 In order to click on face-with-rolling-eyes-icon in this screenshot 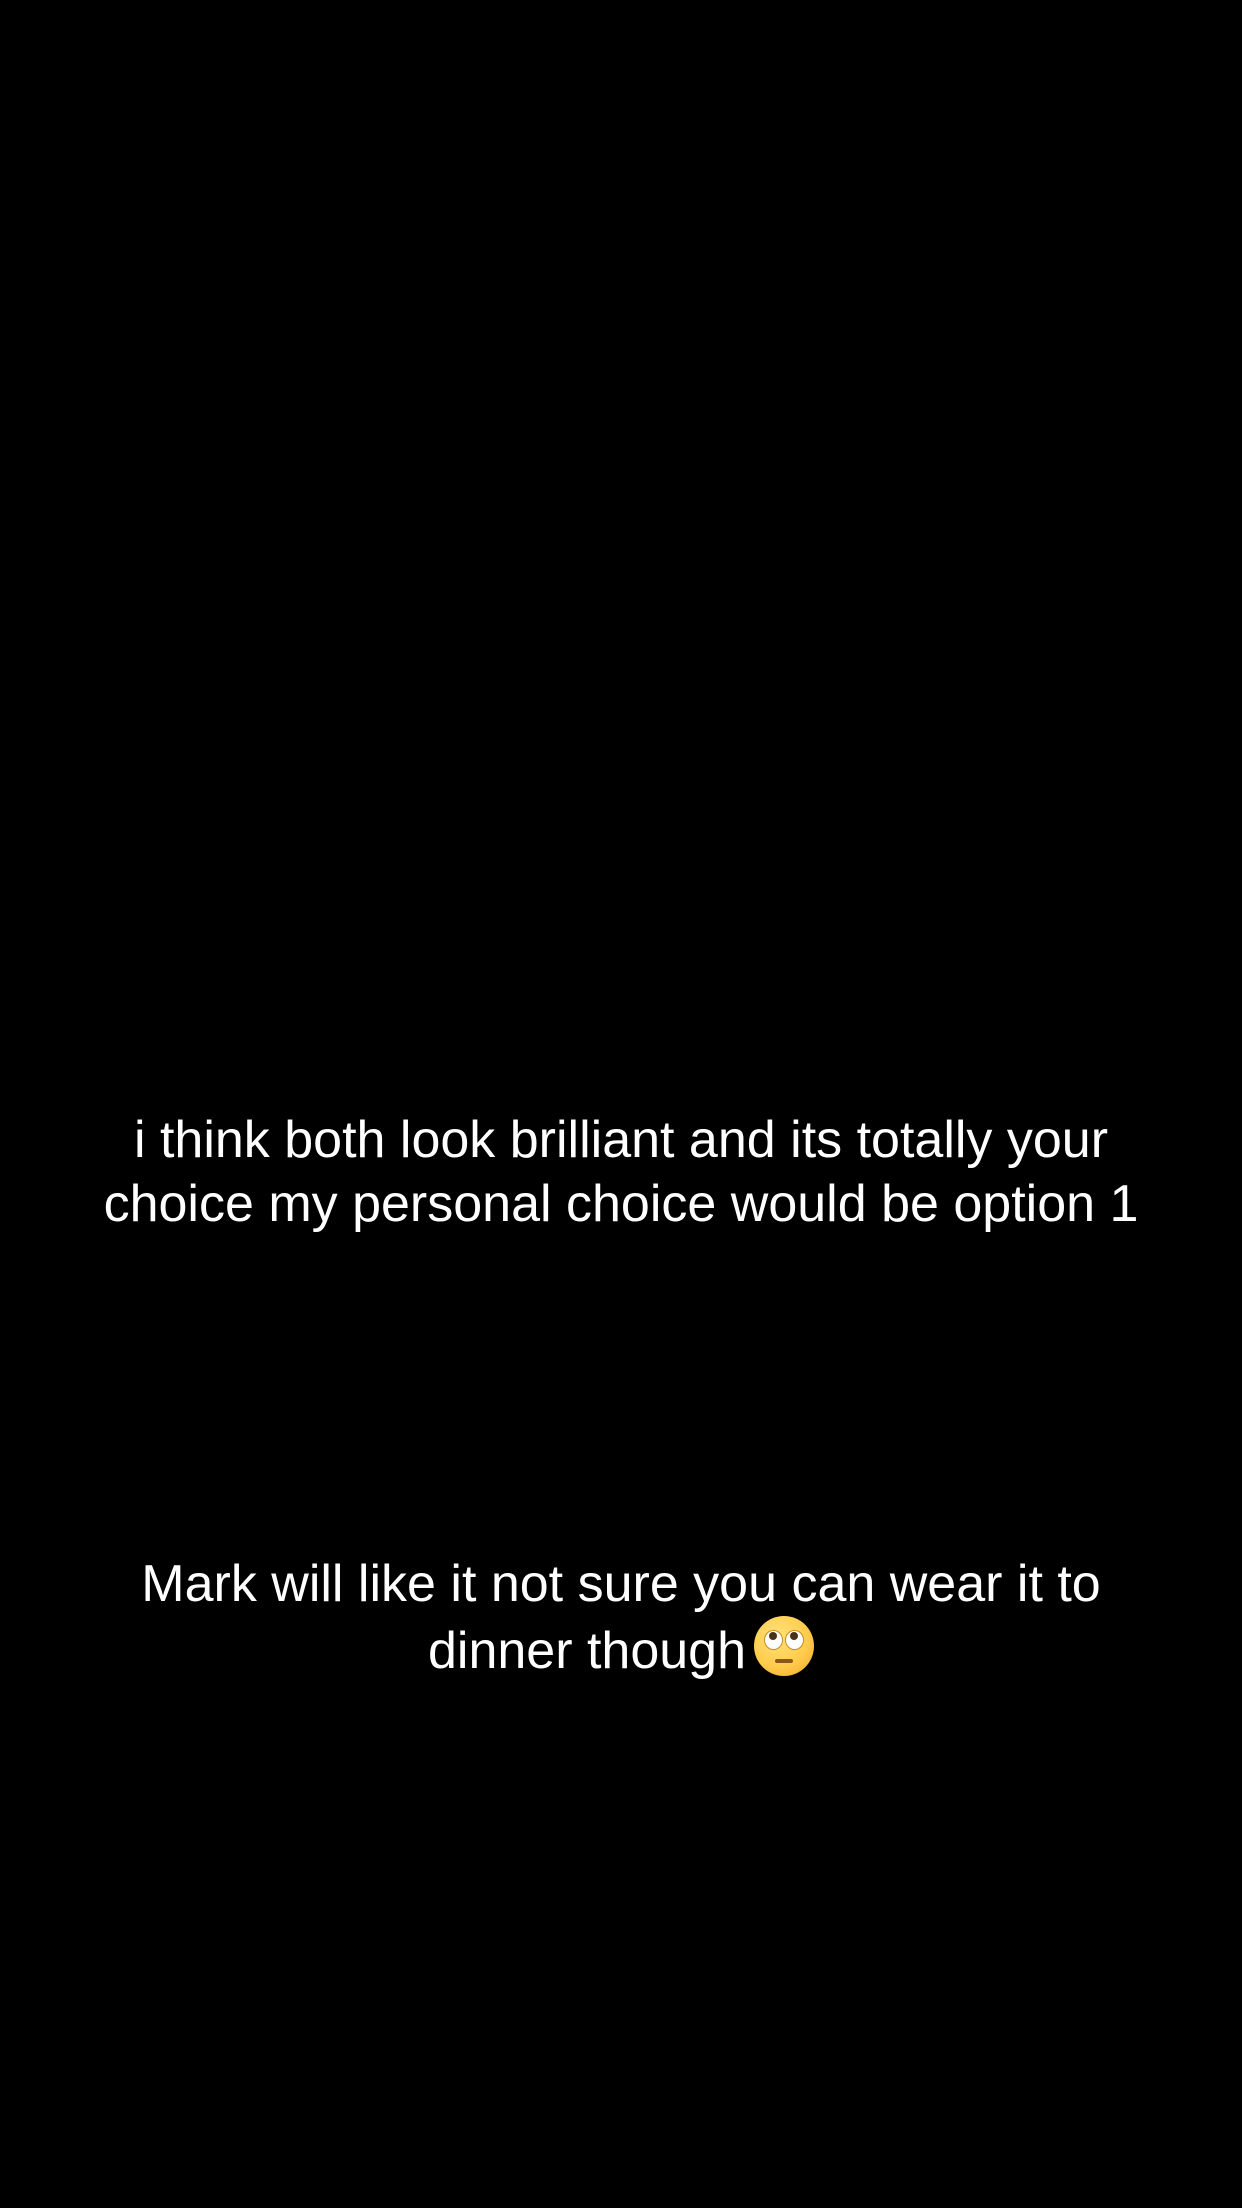, I will do `click(784, 1646)`.